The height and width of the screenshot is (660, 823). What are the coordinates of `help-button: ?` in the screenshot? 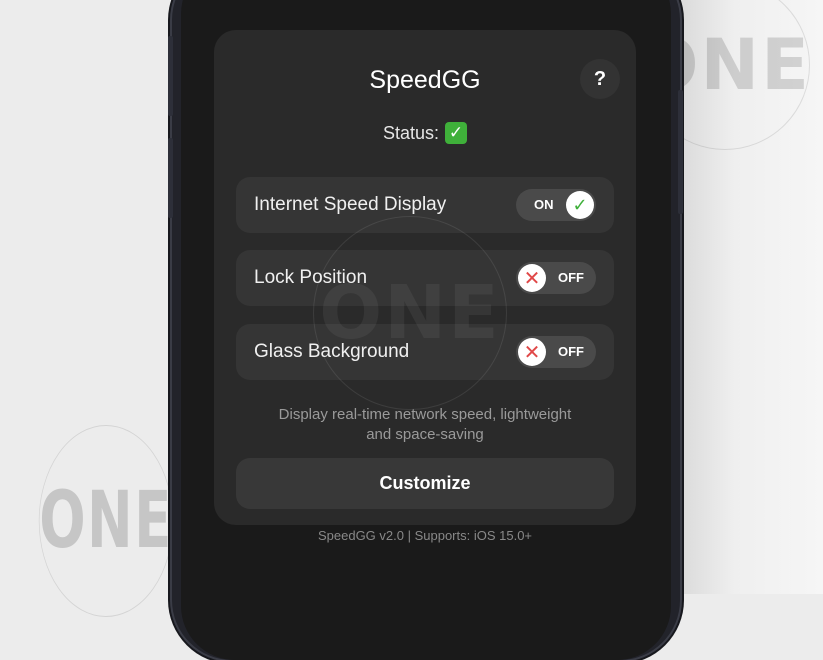 It's located at (600, 79).